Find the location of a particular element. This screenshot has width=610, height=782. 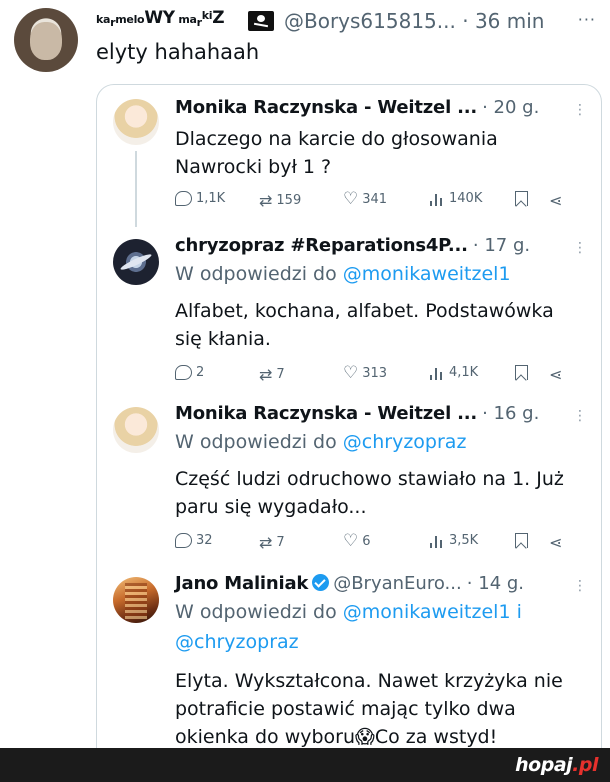

reply-button: 2 is located at coordinates (189, 372).